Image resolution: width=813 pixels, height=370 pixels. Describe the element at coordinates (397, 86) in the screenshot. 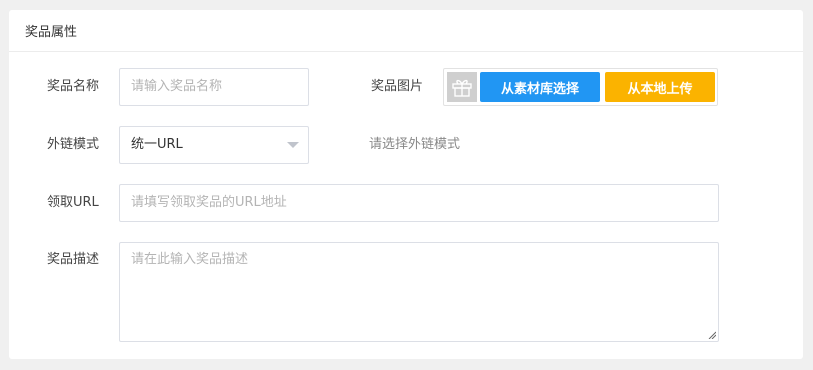

I see `prize-image-label: 奖品图片` at that location.